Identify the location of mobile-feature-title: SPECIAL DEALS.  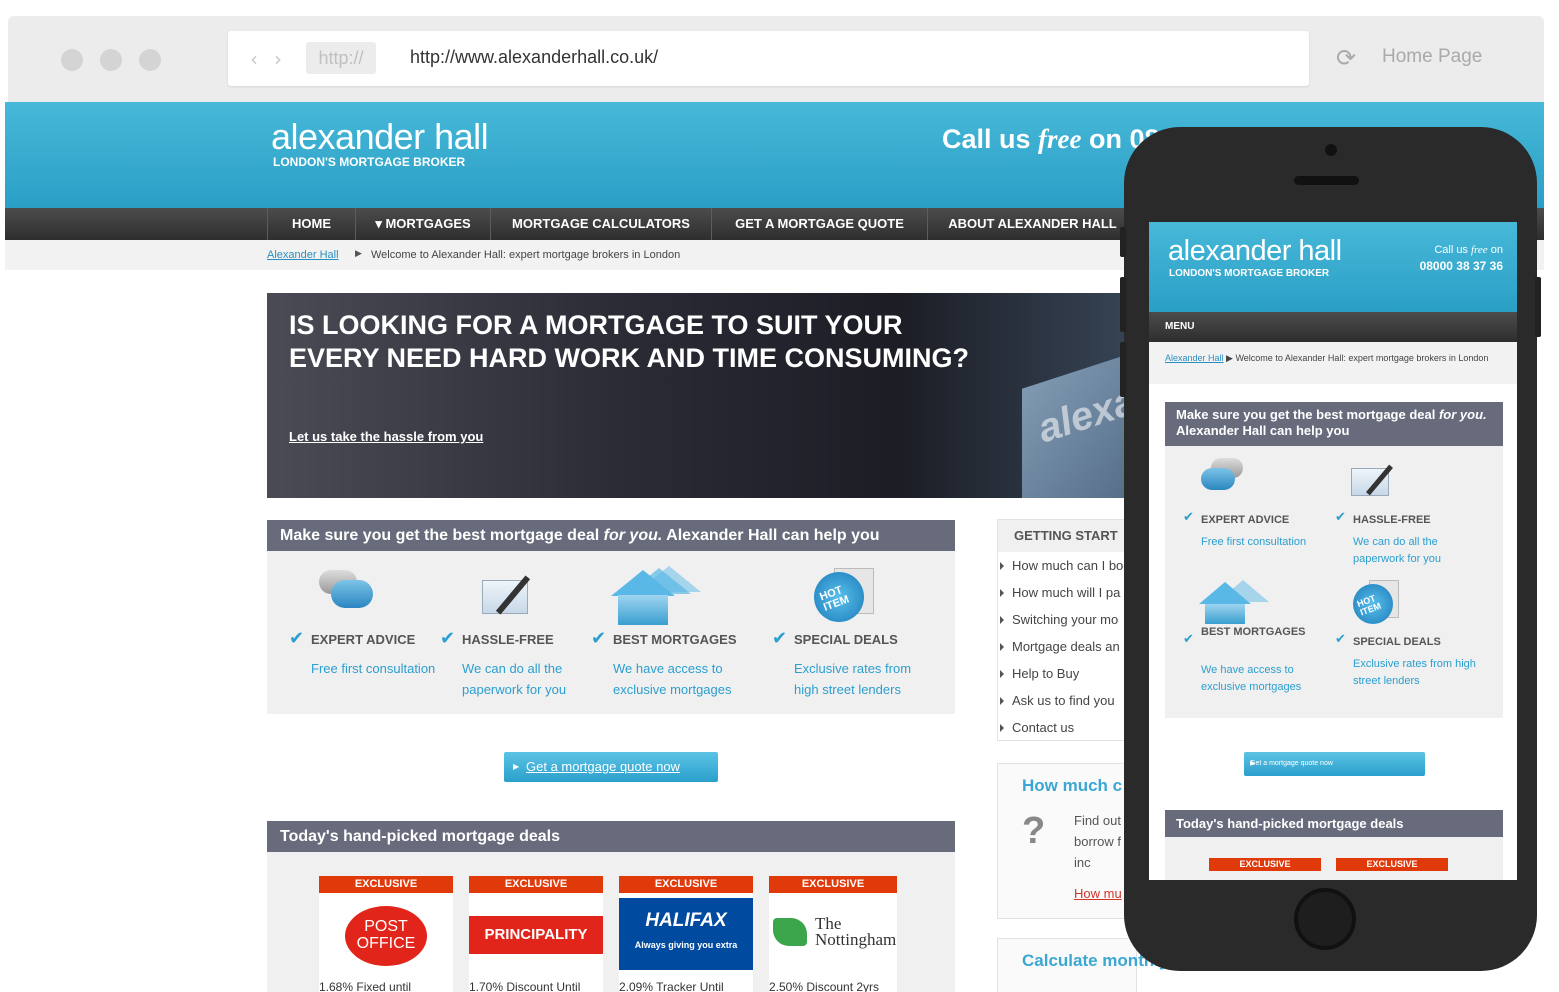
(1397, 642).